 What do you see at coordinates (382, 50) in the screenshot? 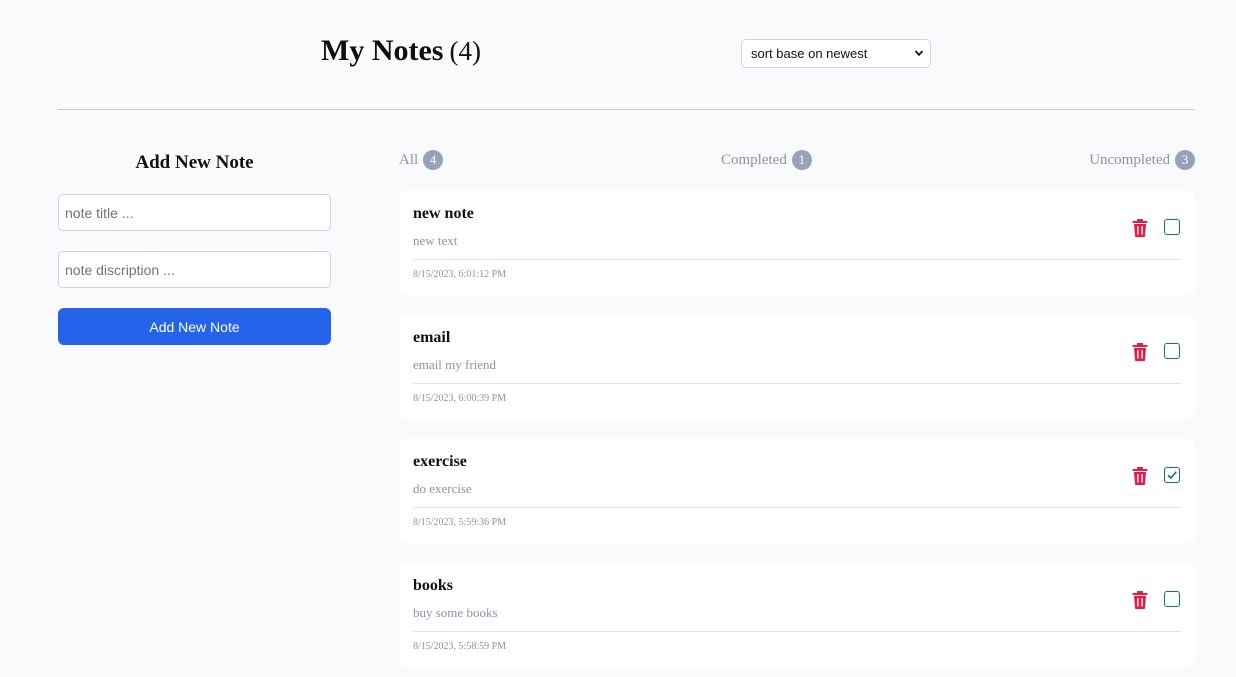
I see `page-title: My Notes` at bounding box center [382, 50].